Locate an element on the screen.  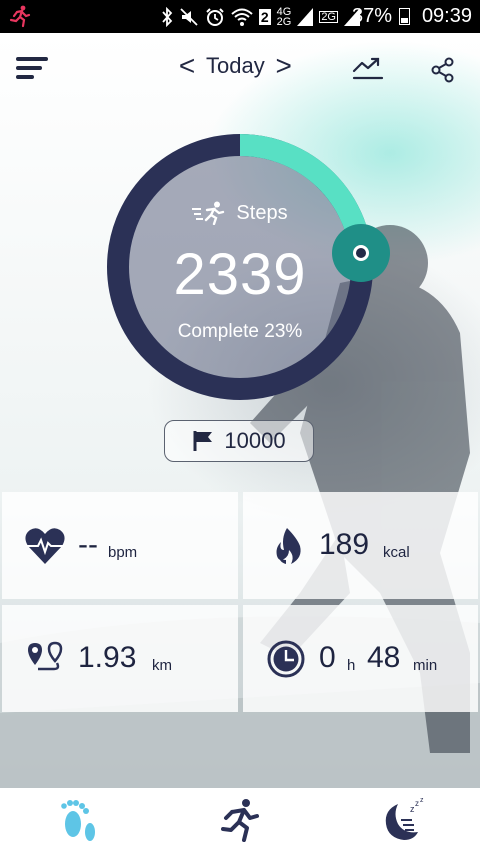
completion-text: Complete 23% is located at coordinates (240, 331).